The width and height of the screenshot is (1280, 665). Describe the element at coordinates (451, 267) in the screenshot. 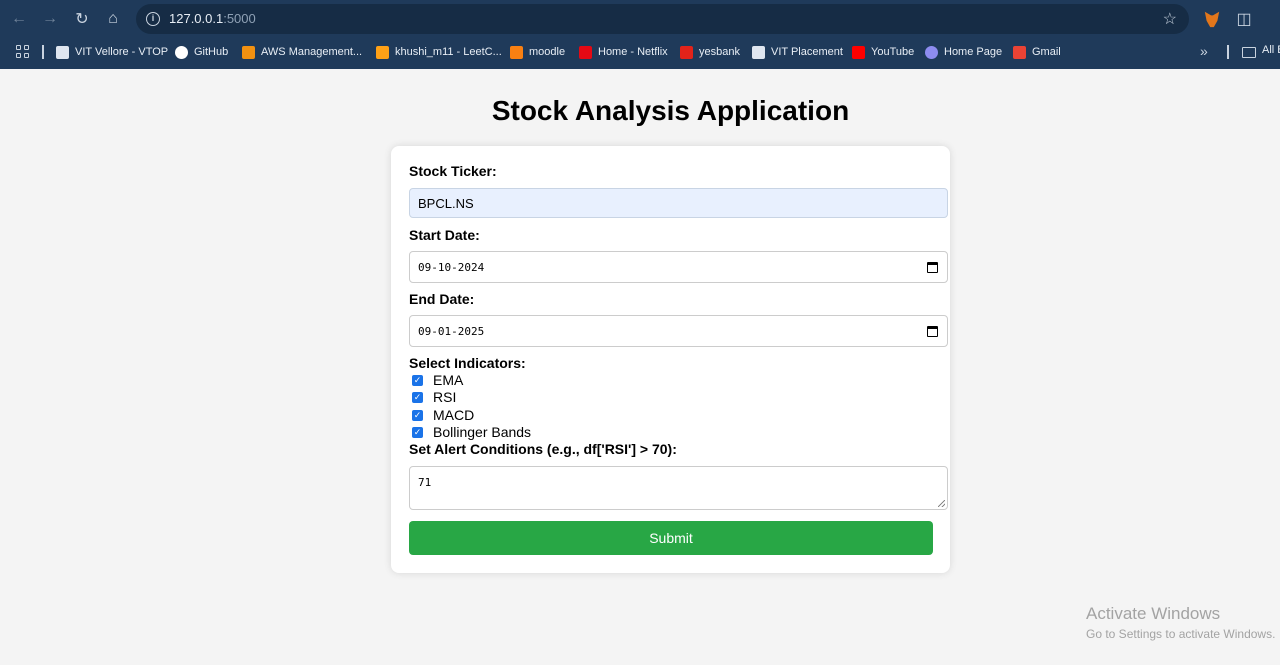

I see `start-date-value: 09-10-2024` at that location.